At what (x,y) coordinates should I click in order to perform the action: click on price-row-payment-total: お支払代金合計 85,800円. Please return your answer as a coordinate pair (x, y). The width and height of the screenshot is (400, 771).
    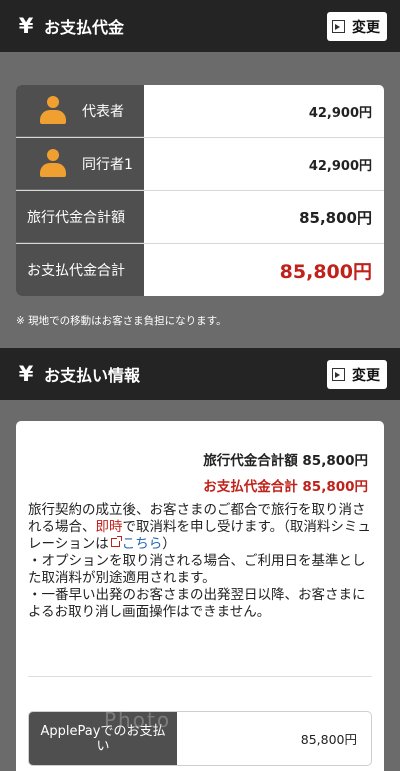
    Looking at the image, I should click on (200, 270).